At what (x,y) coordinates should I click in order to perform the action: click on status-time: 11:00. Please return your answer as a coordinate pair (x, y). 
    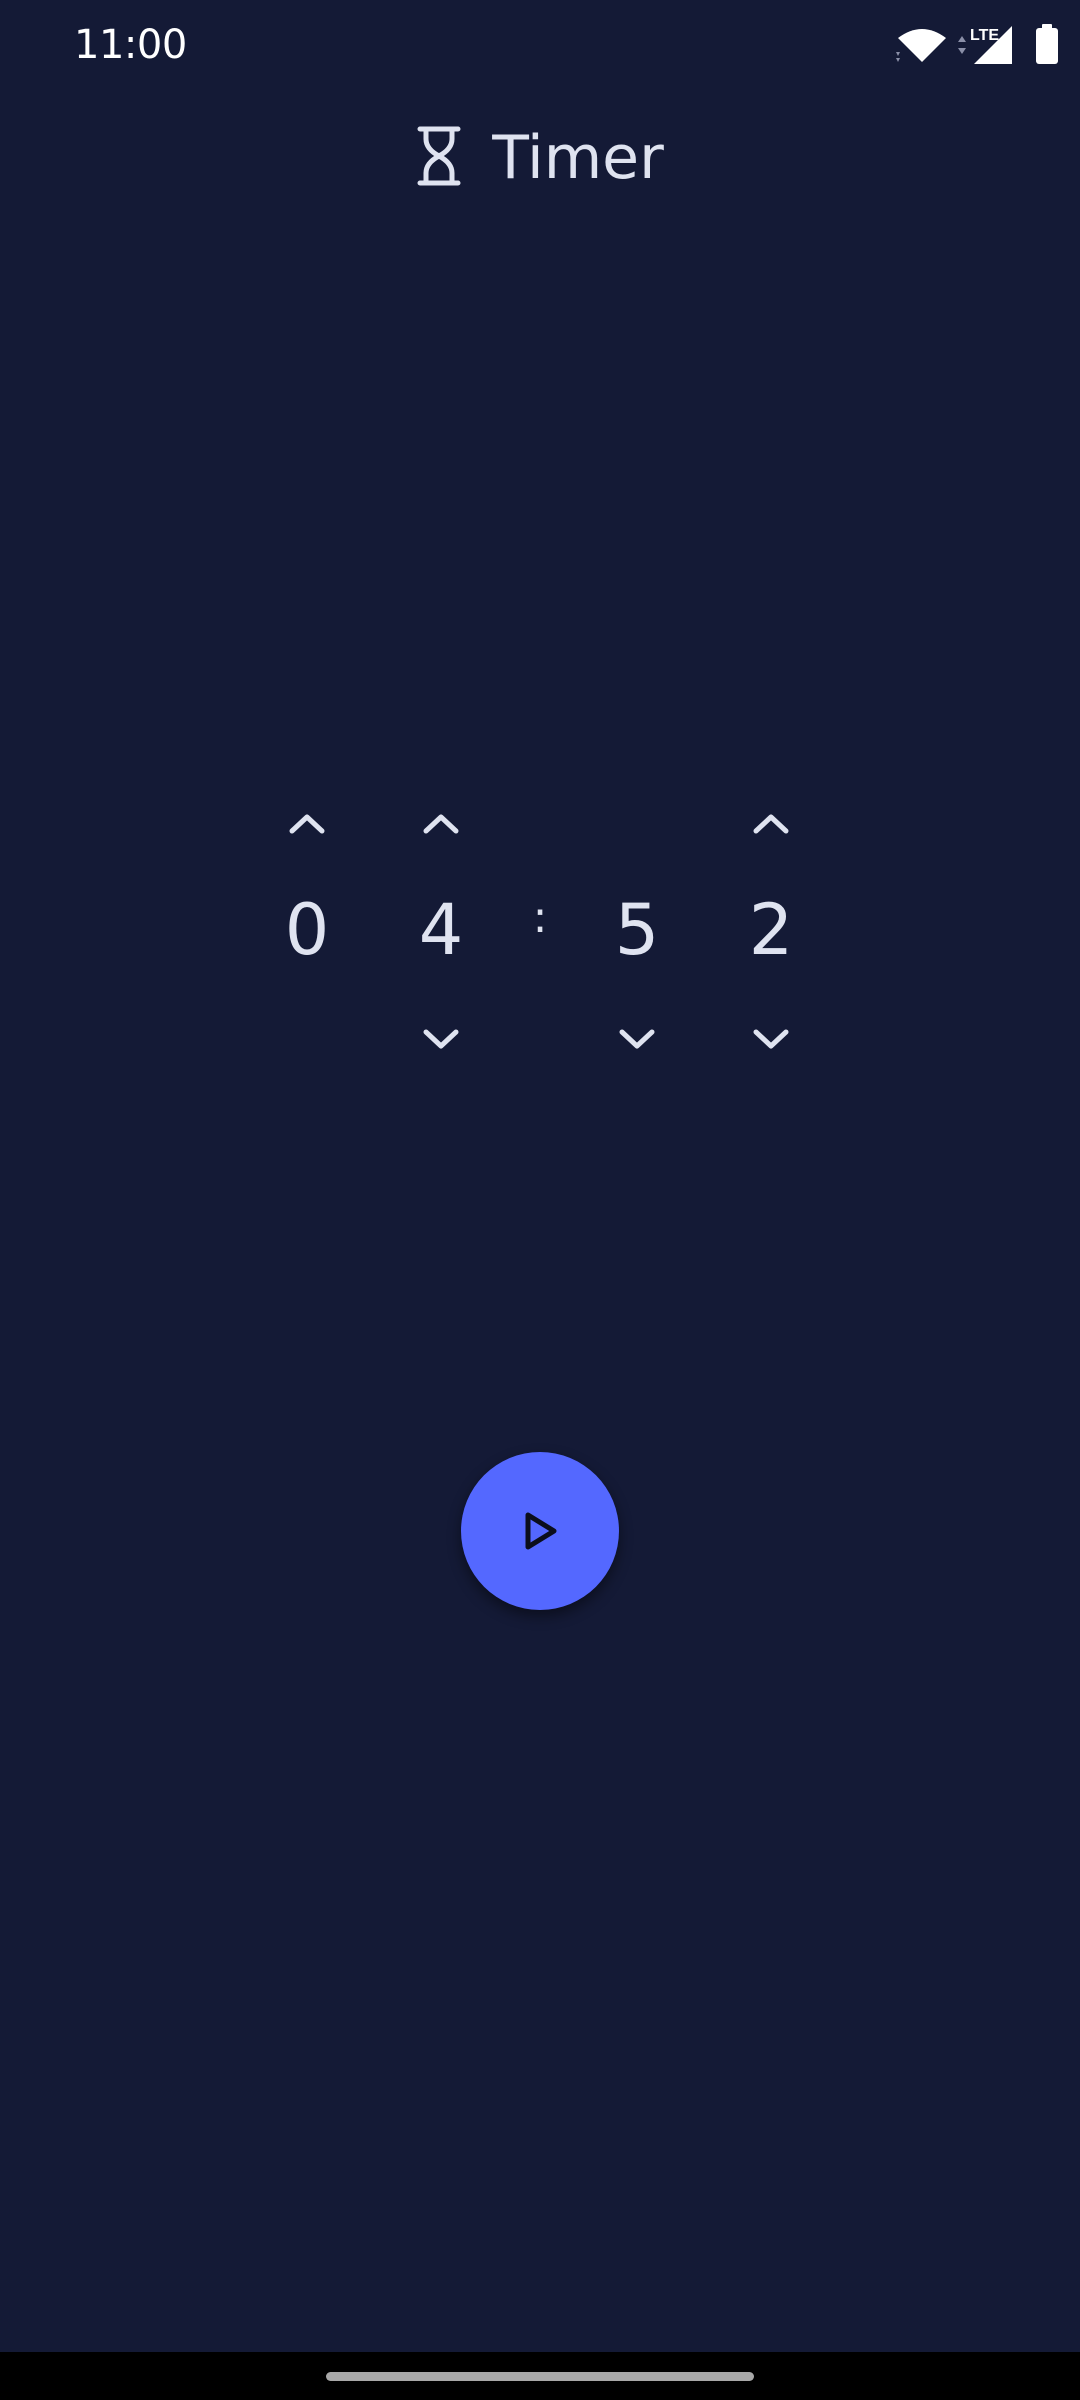
    Looking at the image, I should click on (130, 45).